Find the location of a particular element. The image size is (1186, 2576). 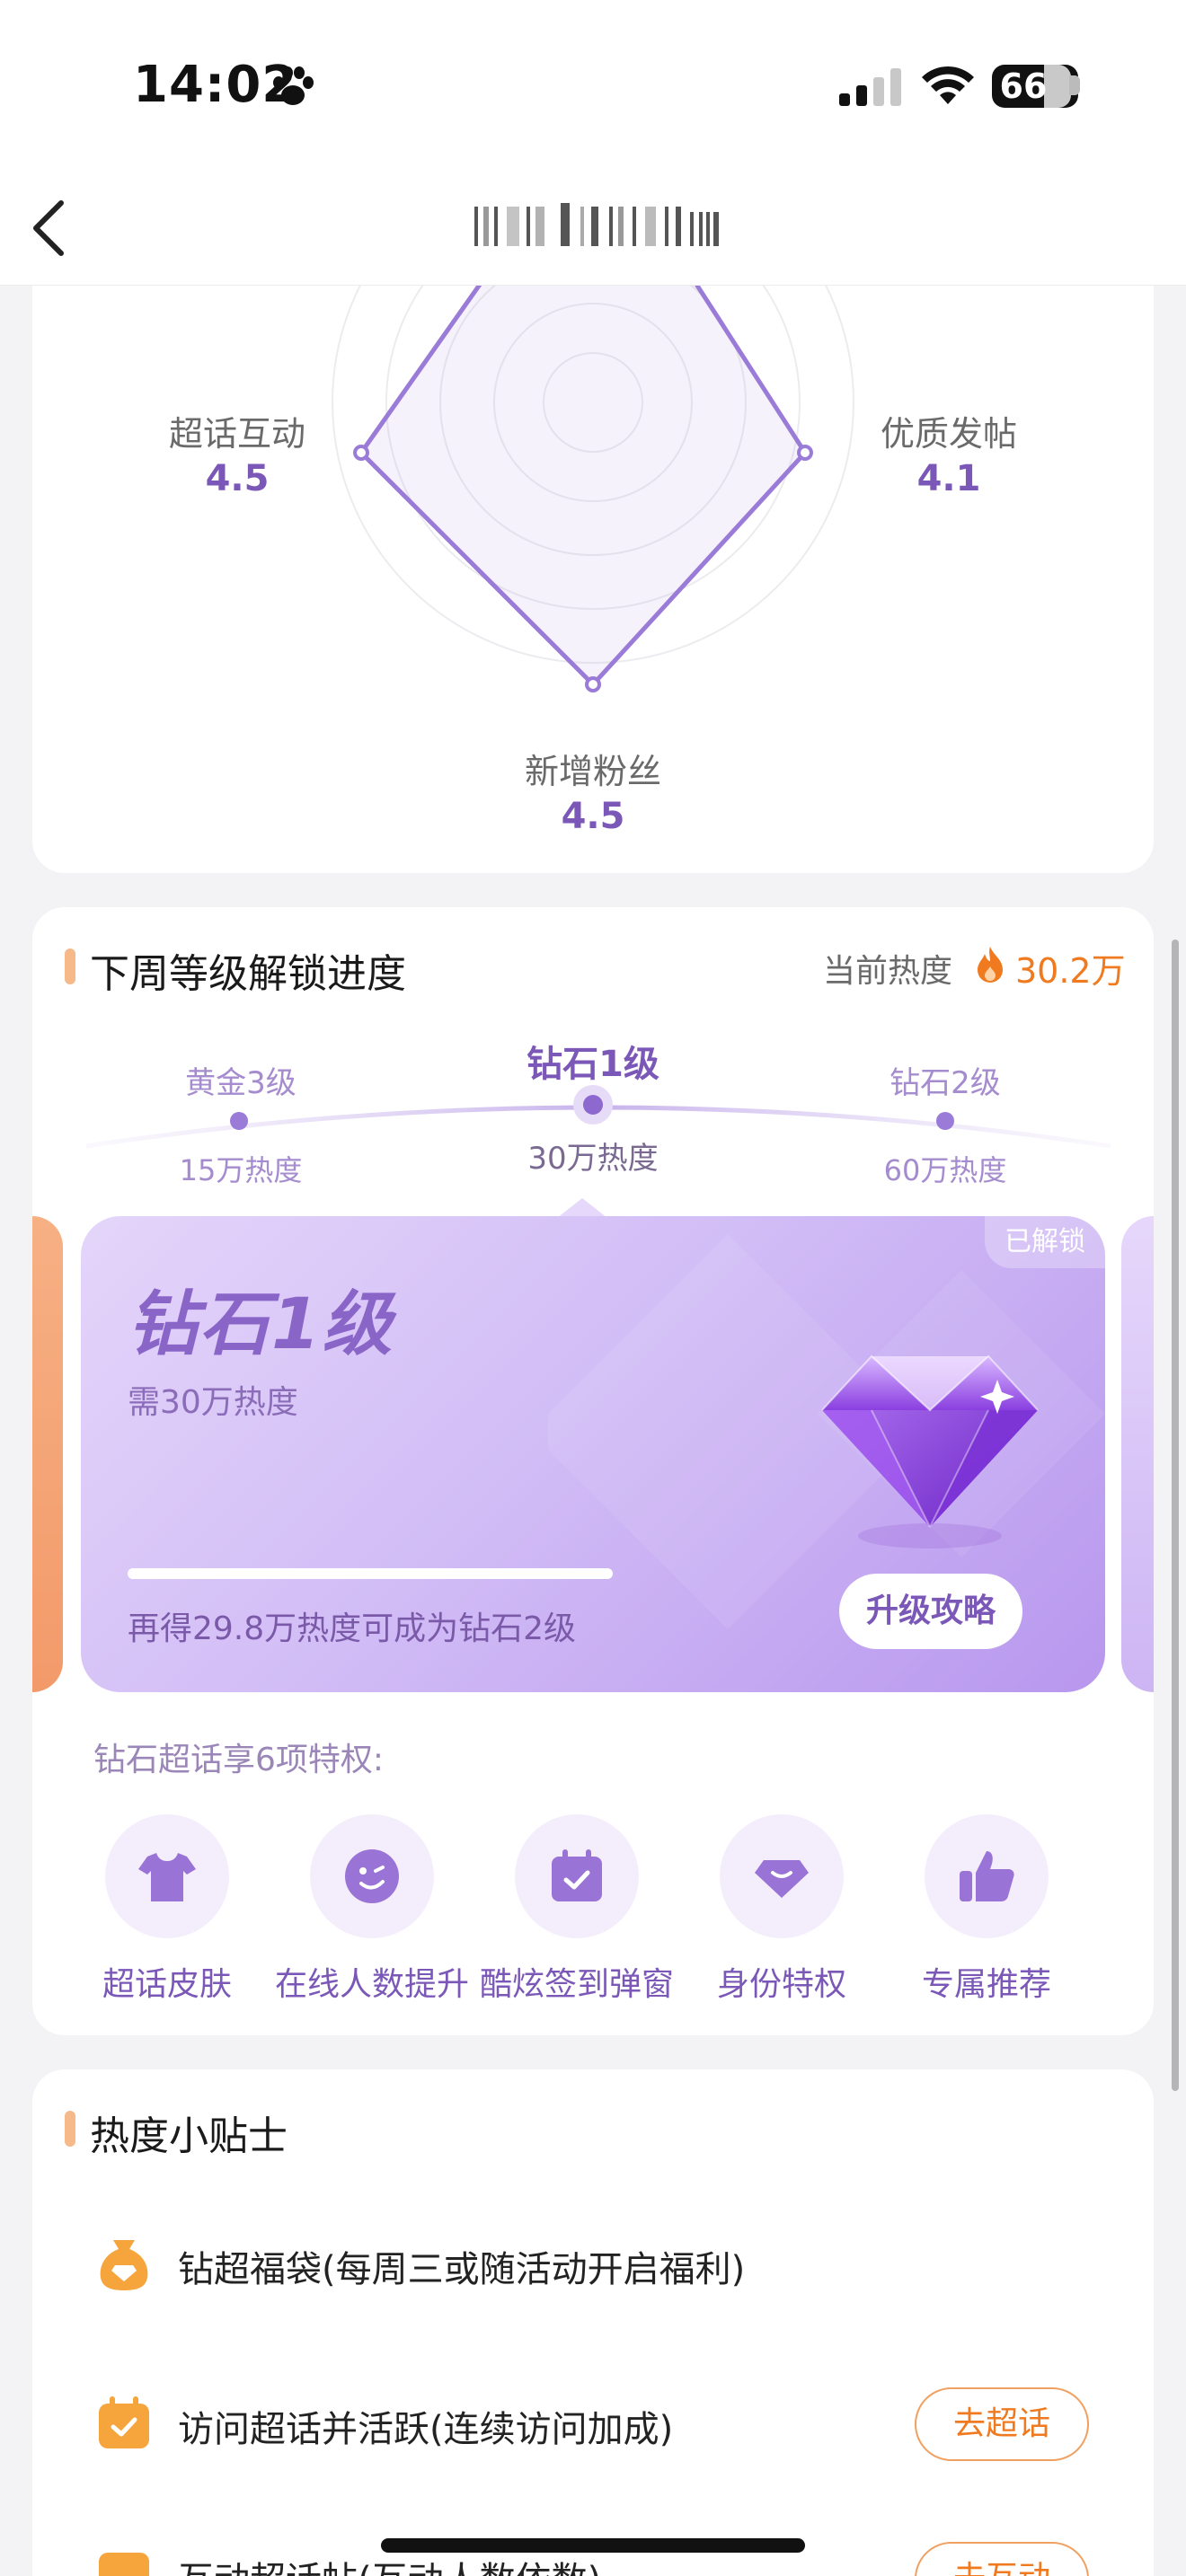

card-need-text: 需30万热度 is located at coordinates (213, 1402).